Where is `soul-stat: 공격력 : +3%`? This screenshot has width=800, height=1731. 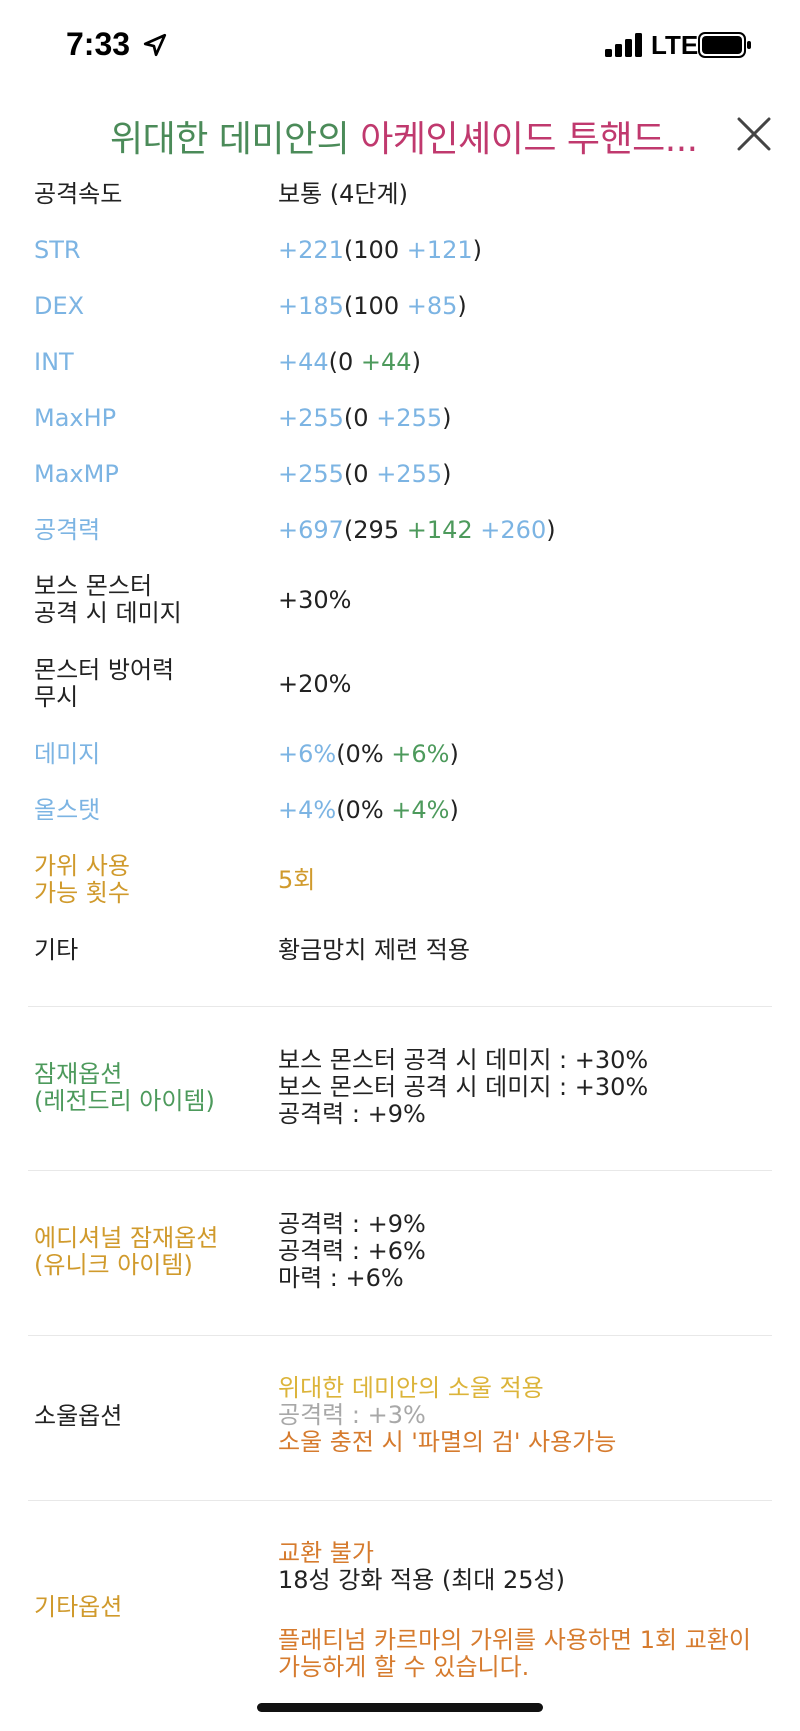 soul-stat: 공격력 : +3% is located at coordinates (352, 1415).